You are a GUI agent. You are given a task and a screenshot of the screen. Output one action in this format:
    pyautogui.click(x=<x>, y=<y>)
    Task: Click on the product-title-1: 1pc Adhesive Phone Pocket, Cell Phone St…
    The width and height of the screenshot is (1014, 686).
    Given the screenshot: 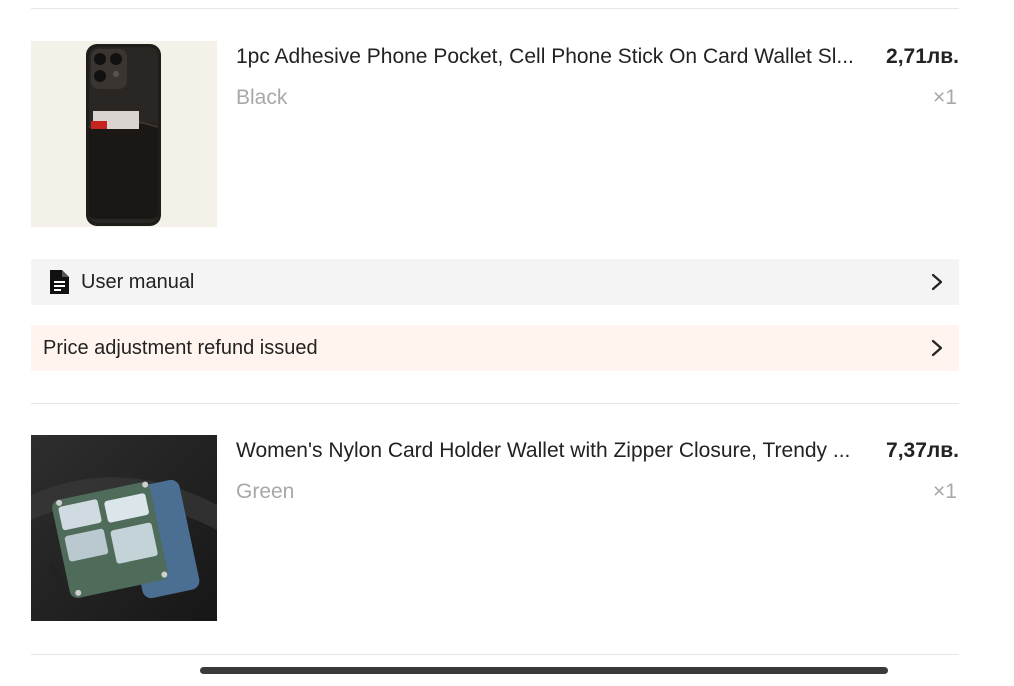 What is the action you would take?
    pyautogui.click(x=552, y=57)
    